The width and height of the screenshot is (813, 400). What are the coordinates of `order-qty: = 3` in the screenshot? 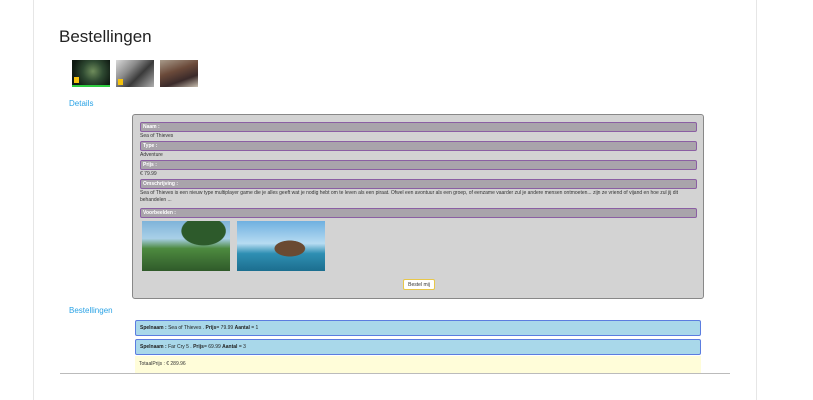 It's located at (242, 347).